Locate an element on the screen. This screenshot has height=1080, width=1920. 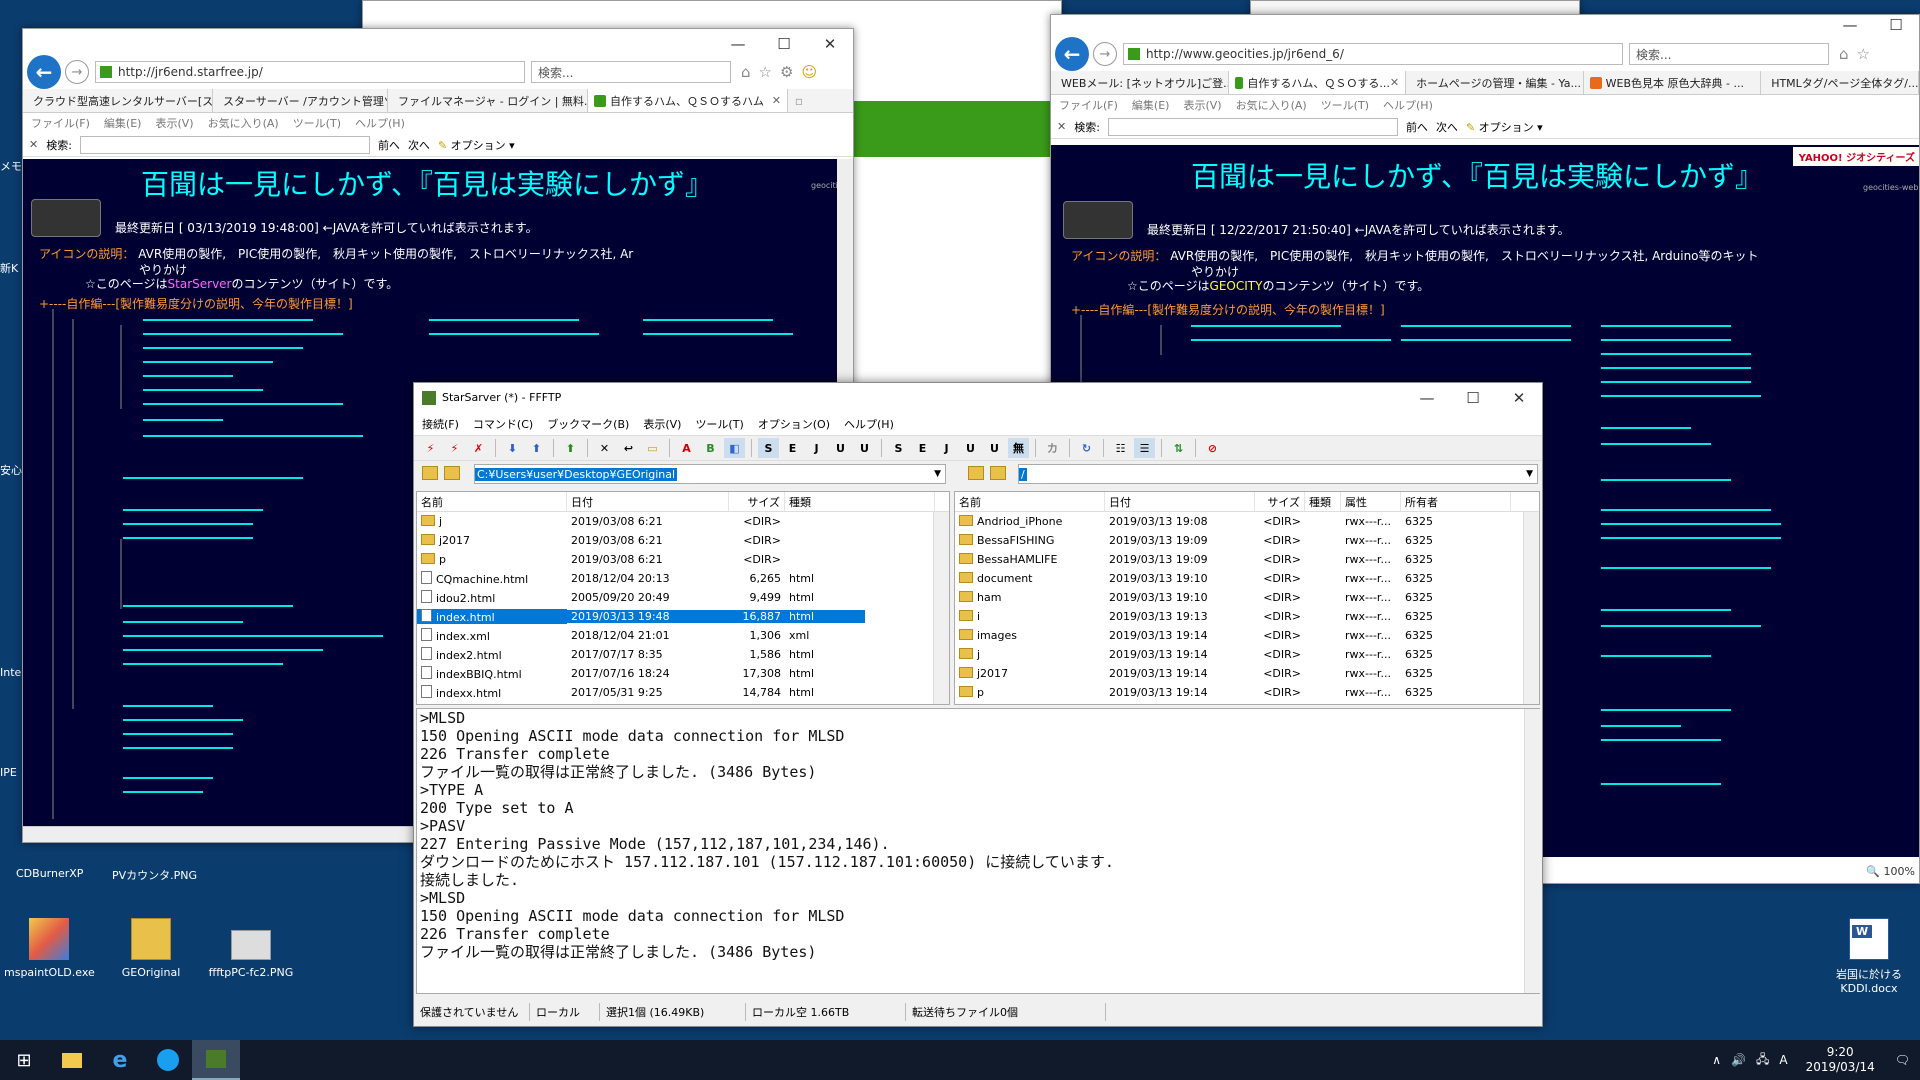
local-list-scrollbar is located at coordinates (941, 608).